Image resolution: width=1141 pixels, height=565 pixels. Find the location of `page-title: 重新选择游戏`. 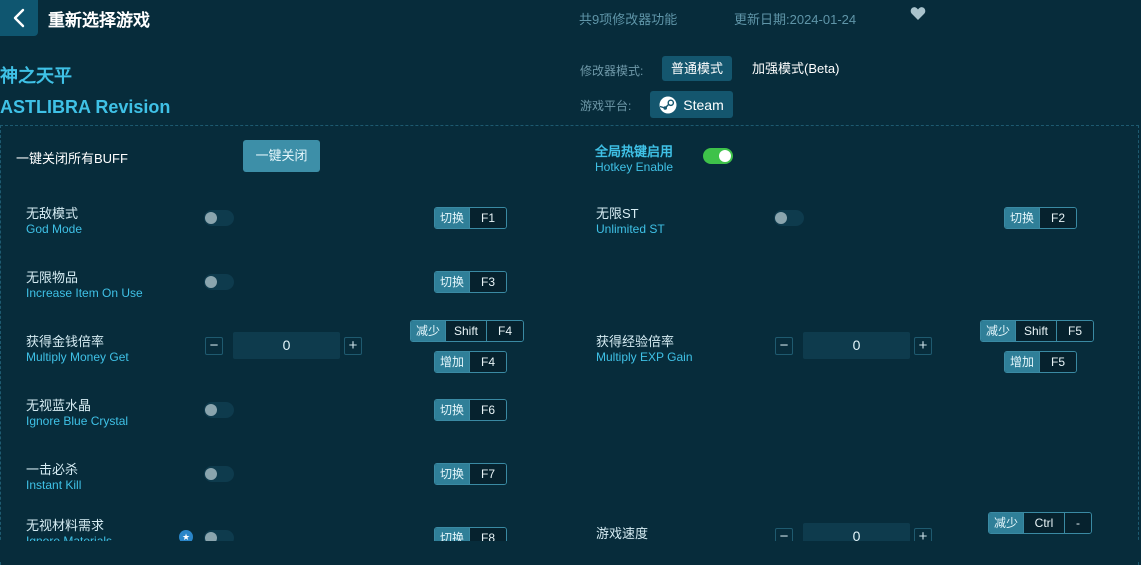

page-title: 重新选择游戏 is located at coordinates (99, 20).